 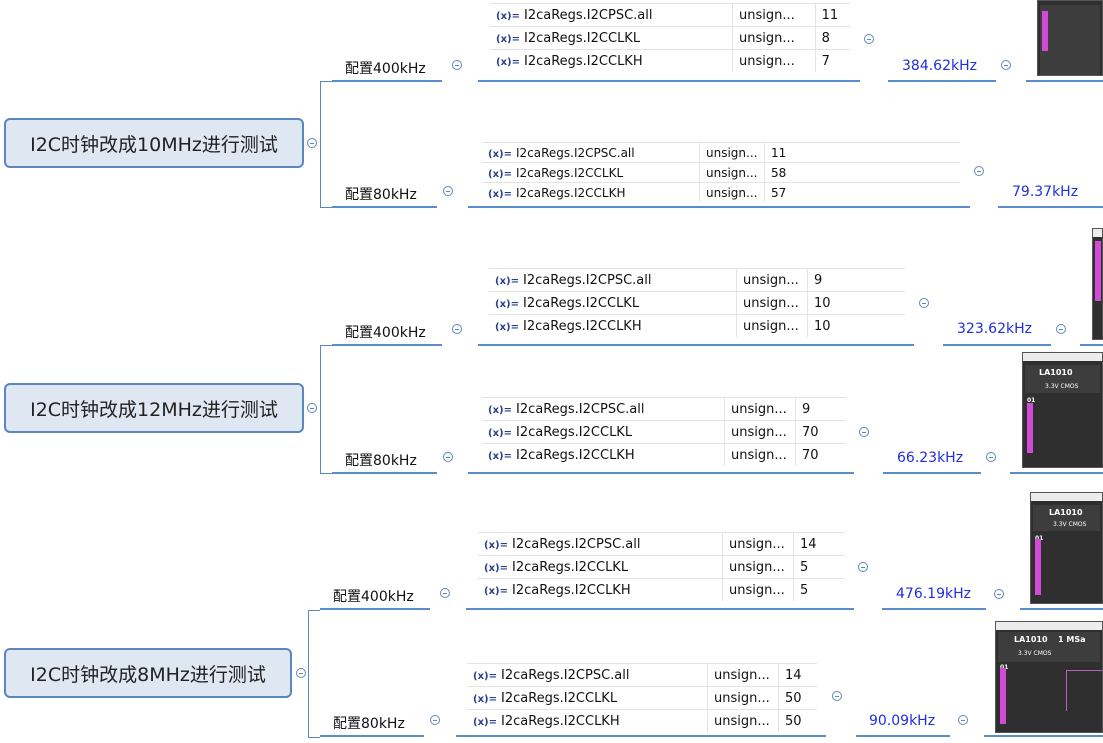 I want to click on table-row: (x)= I2caRegs.I2CCLKL unsign... 58, so click(x=721, y=172).